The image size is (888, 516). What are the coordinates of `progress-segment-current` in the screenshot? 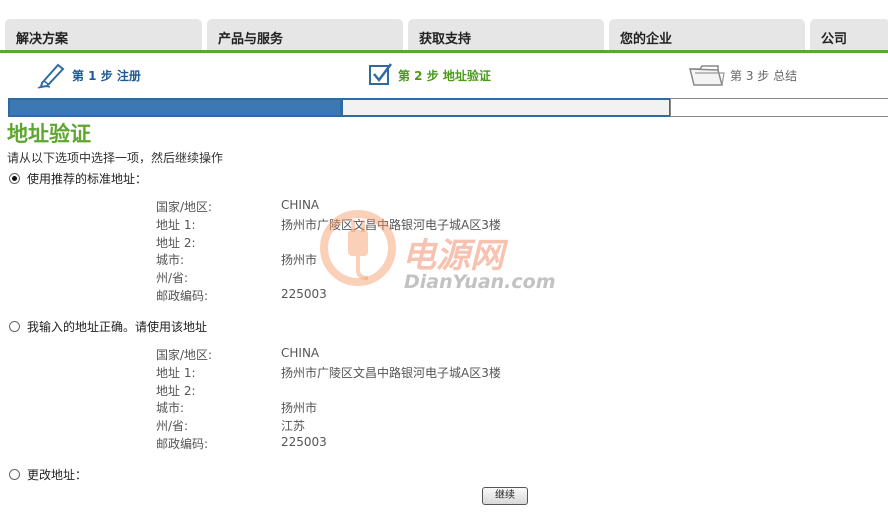 It's located at (506, 107).